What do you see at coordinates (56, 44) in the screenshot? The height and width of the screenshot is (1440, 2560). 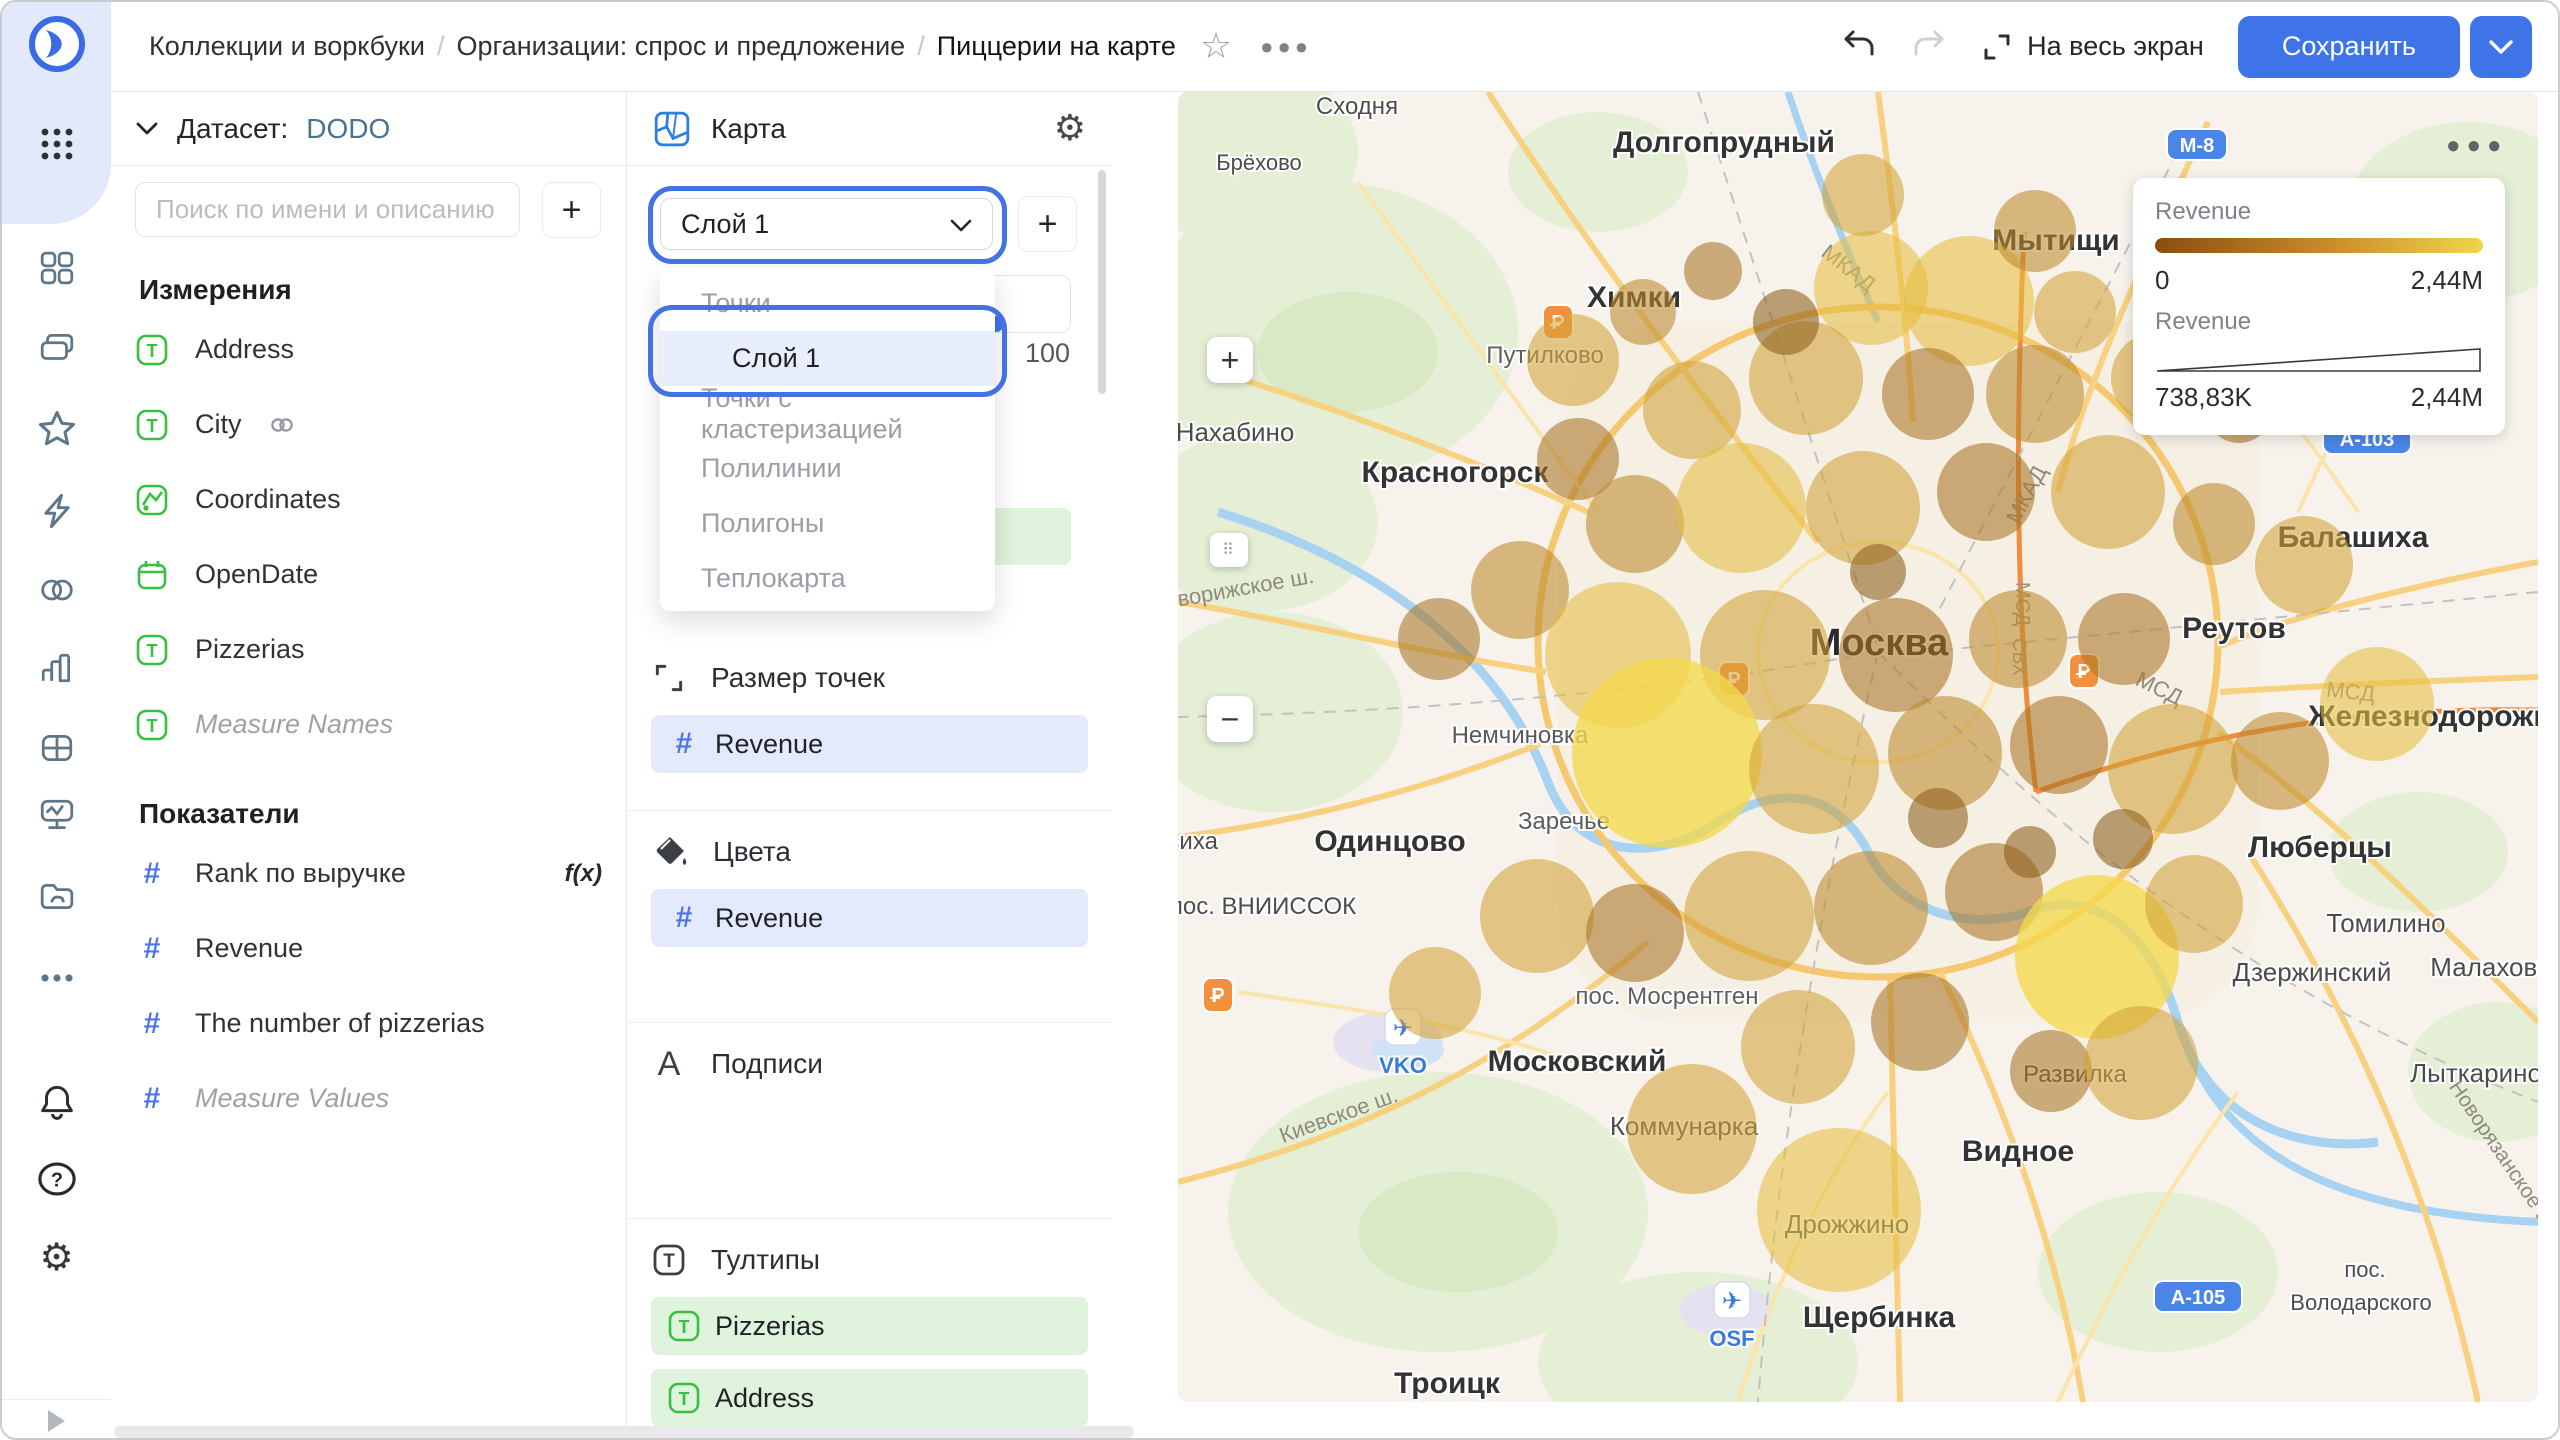 I see `datalens-logo-icon` at bounding box center [56, 44].